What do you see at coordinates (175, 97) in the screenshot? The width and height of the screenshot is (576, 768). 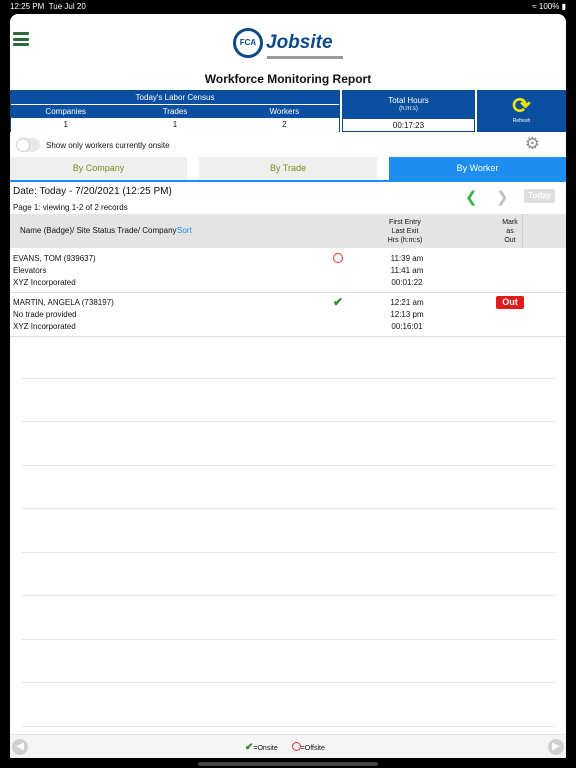 I see `census-title: Today's Labor Census` at bounding box center [175, 97].